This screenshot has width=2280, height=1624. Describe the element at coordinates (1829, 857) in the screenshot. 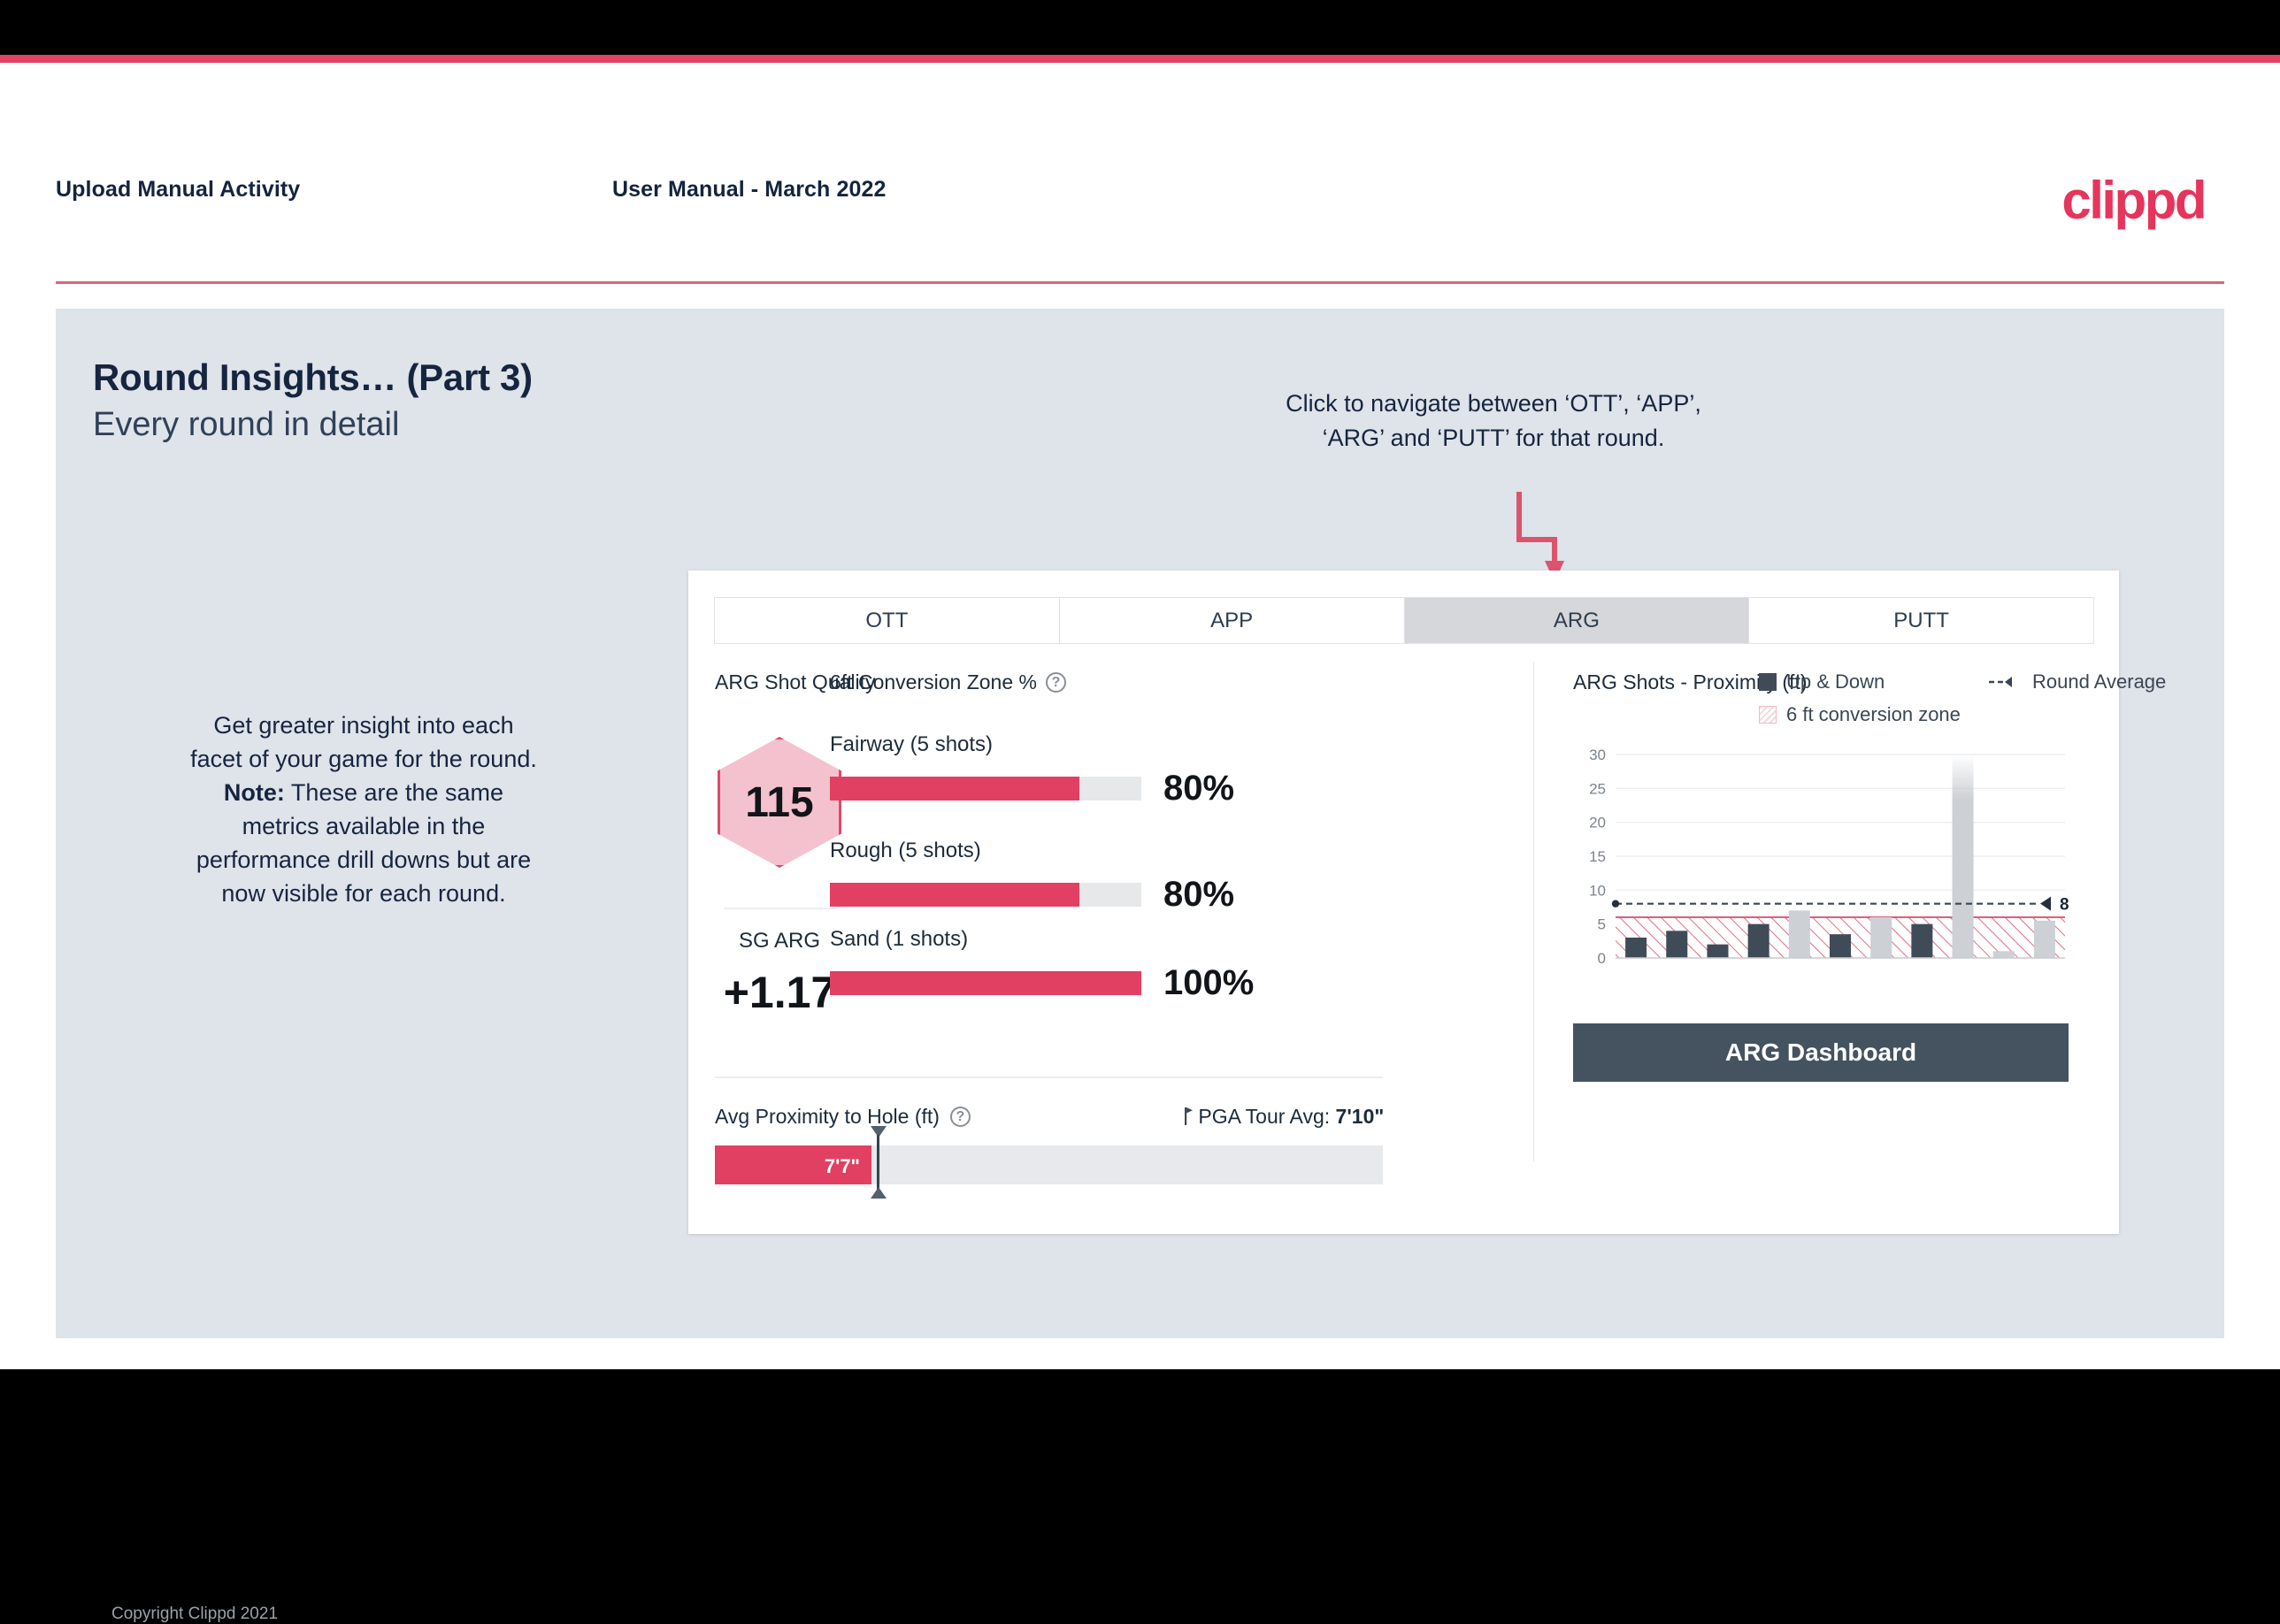

I see `arg-proximity-bar-chart: 0 5 10 15 20 25 30 8` at that location.